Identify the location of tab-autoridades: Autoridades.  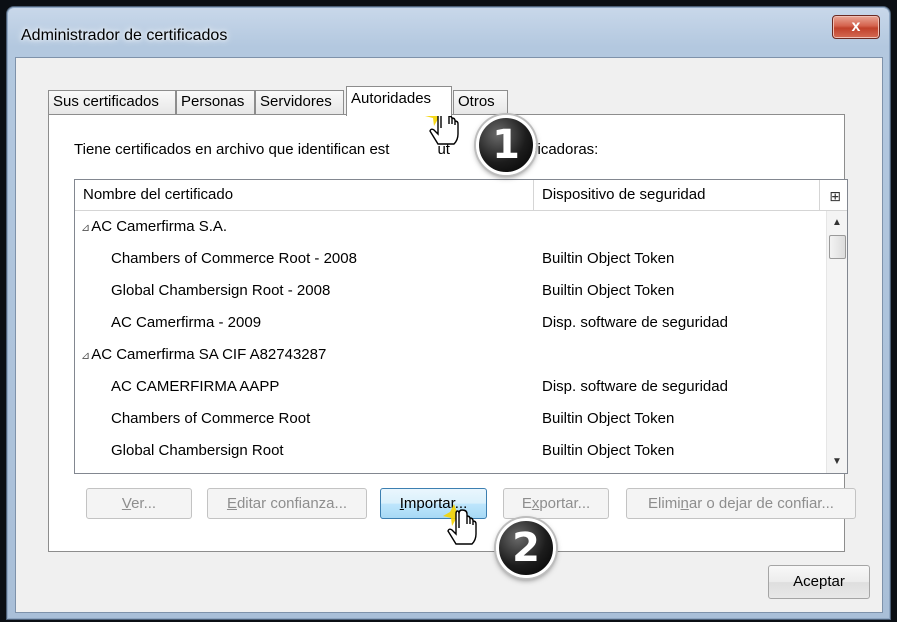
(399, 101).